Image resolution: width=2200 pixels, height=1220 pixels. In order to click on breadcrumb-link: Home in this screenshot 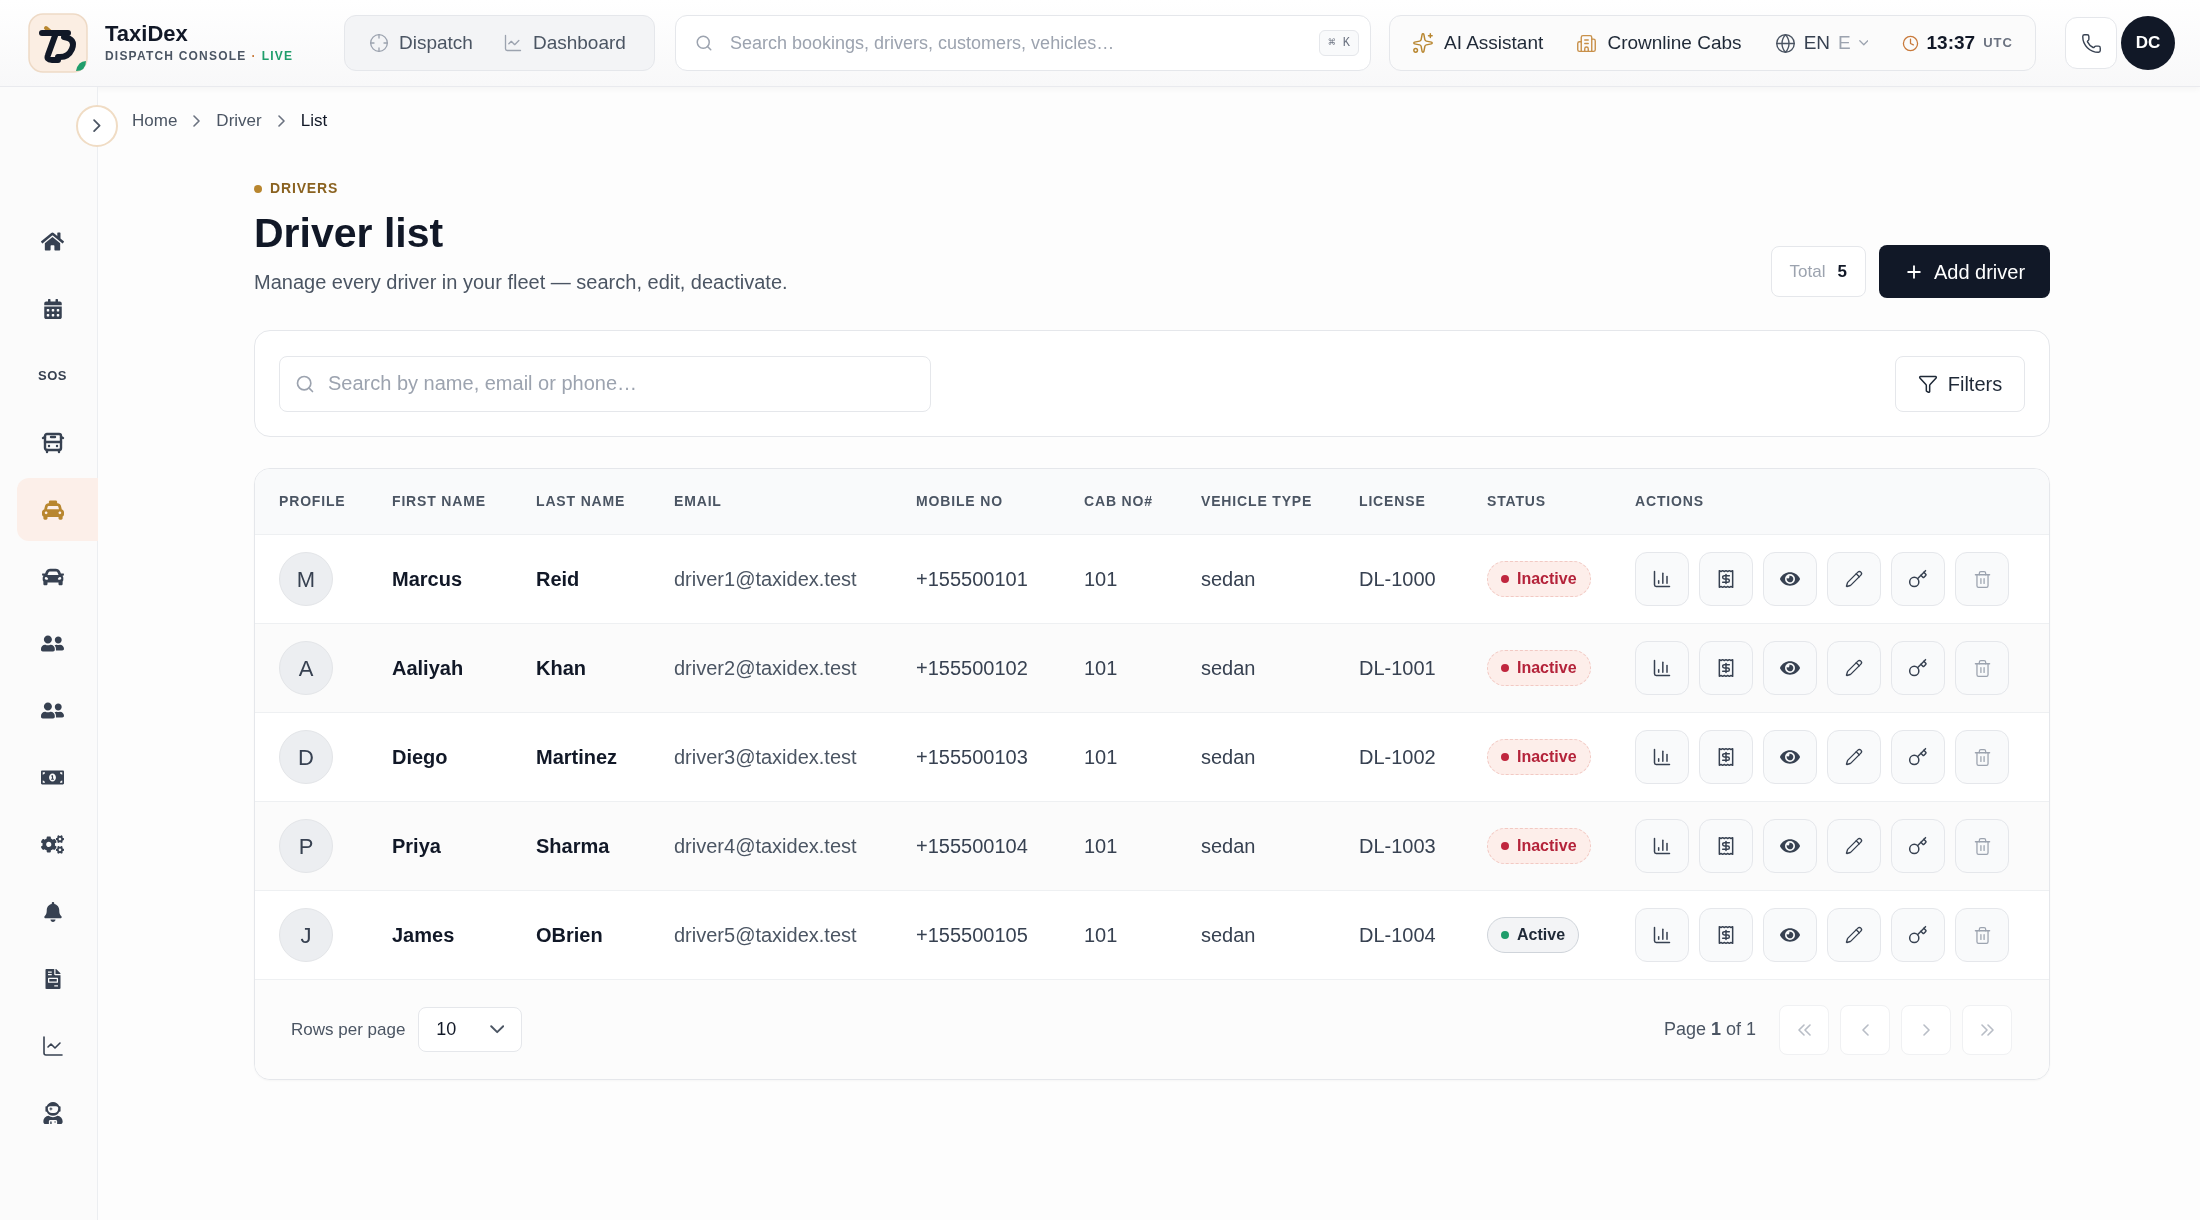, I will do `click(155, 121)`.